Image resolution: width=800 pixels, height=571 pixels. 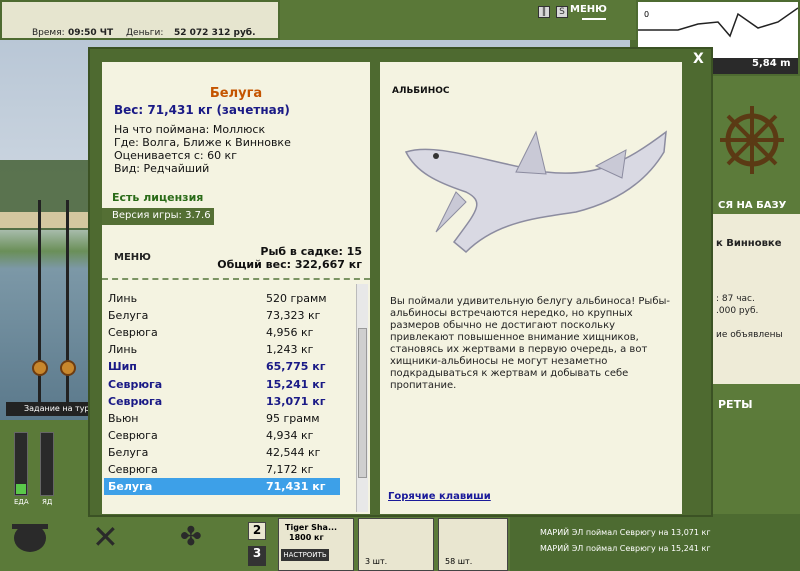 What do you see at coordinates (316, 544) in the screenshot?
I see `lure-slot: Tiger Sha... 1800 кг НАСТРОИТЬ` at bounding box center [316, 544].